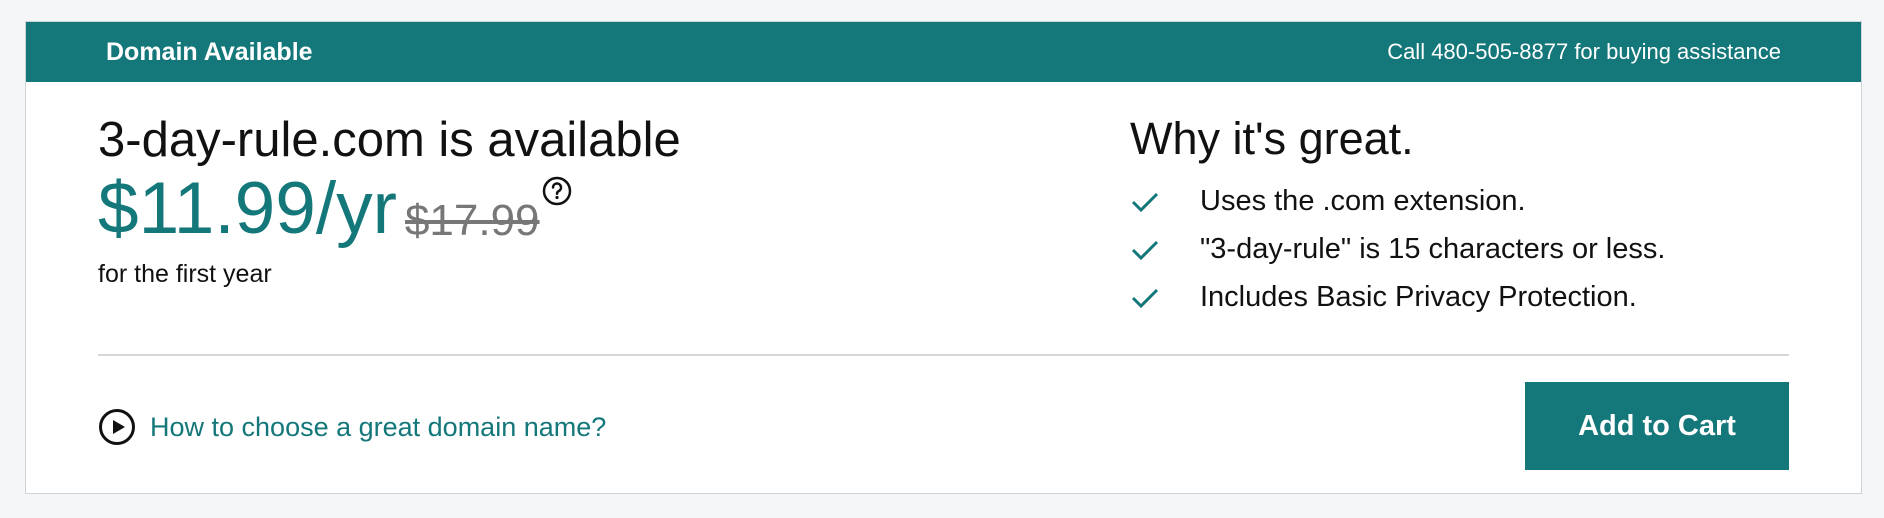 Image resolution: width=1884 pixels, height=518 pixels. What do you see at coordinates (117, 427) in the screenshot?
I see `play-circle-icon` at bounding box center [117, 427].